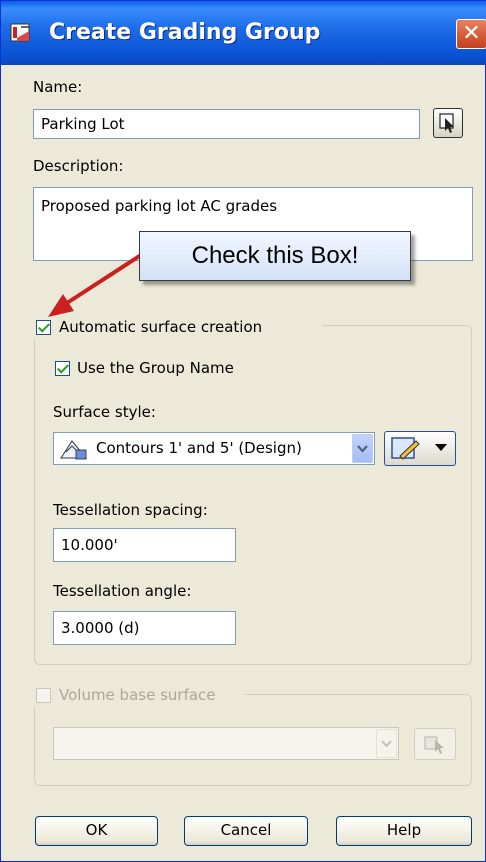  Describe the element at coordinates (155, 368) in the screenshot. I see `use-group-name-label: Use the Group Name` at that location.